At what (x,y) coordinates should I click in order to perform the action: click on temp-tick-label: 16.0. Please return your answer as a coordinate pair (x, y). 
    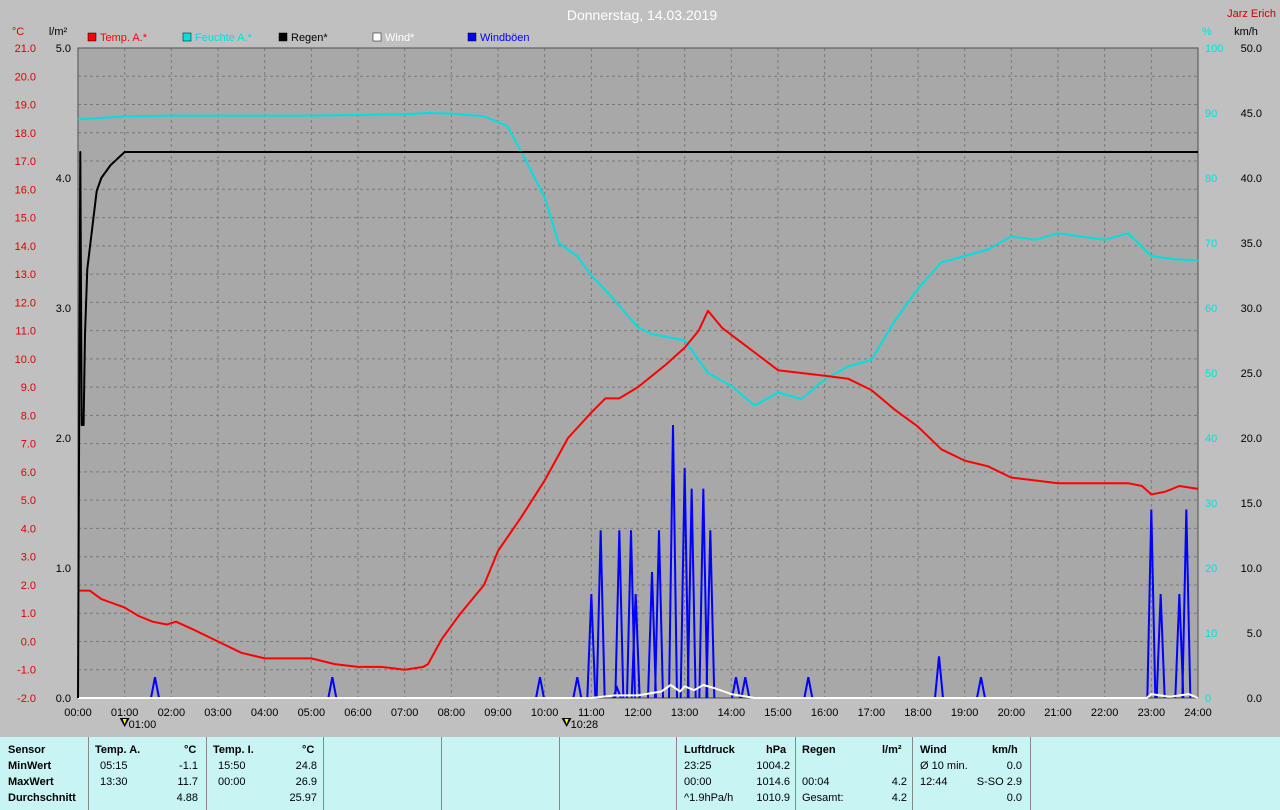
    Looking at the image, I should click on (25, 190).